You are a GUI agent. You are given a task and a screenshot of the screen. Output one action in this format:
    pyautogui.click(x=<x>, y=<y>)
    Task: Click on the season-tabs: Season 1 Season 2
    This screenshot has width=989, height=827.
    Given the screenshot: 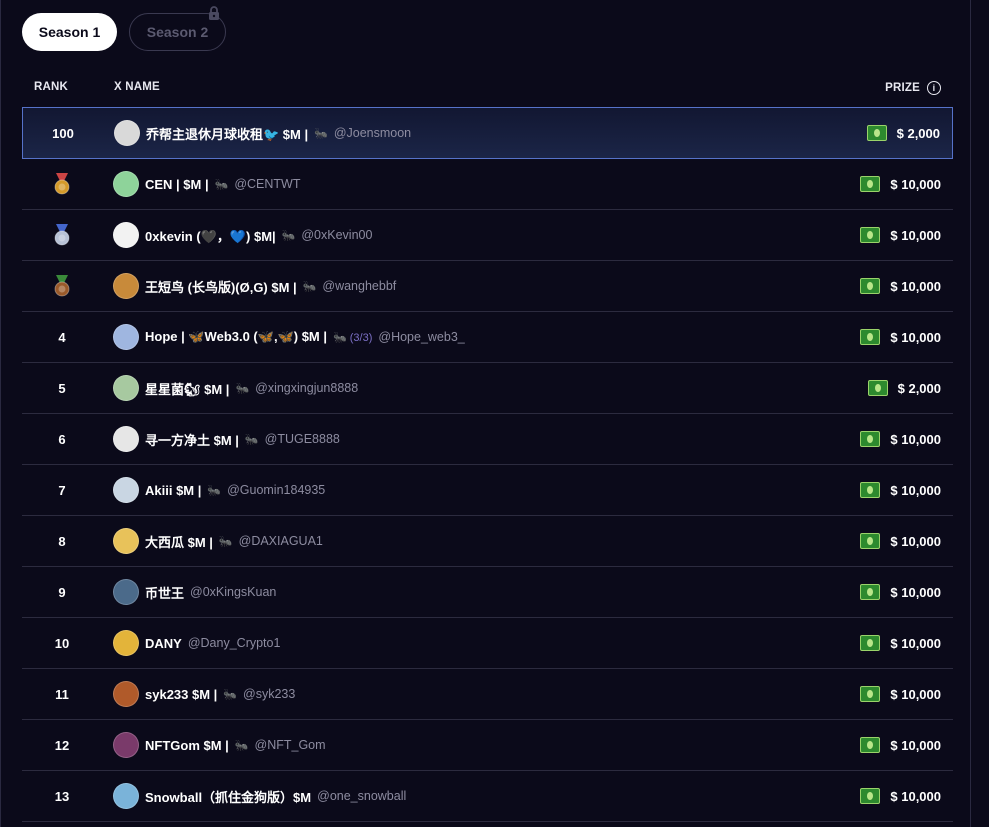 What is the action you would take?
    pyautogui.click(x=124, y=28)
    